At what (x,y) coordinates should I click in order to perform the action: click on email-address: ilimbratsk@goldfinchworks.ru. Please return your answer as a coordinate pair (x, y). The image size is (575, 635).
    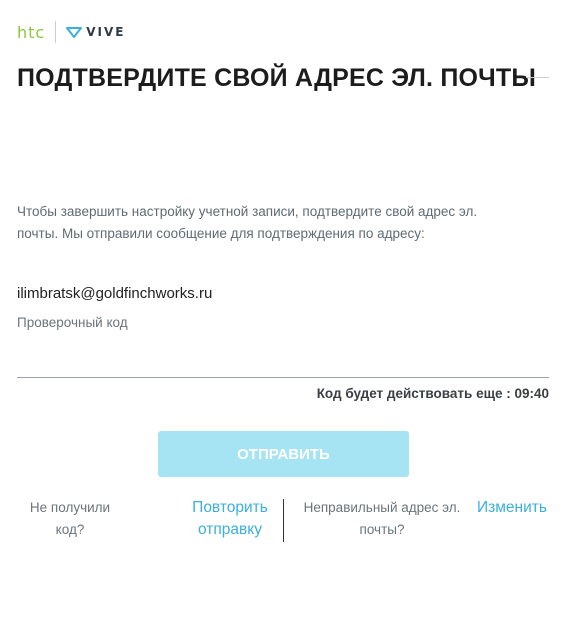
    Looking at the image, I should click on (115, 293).